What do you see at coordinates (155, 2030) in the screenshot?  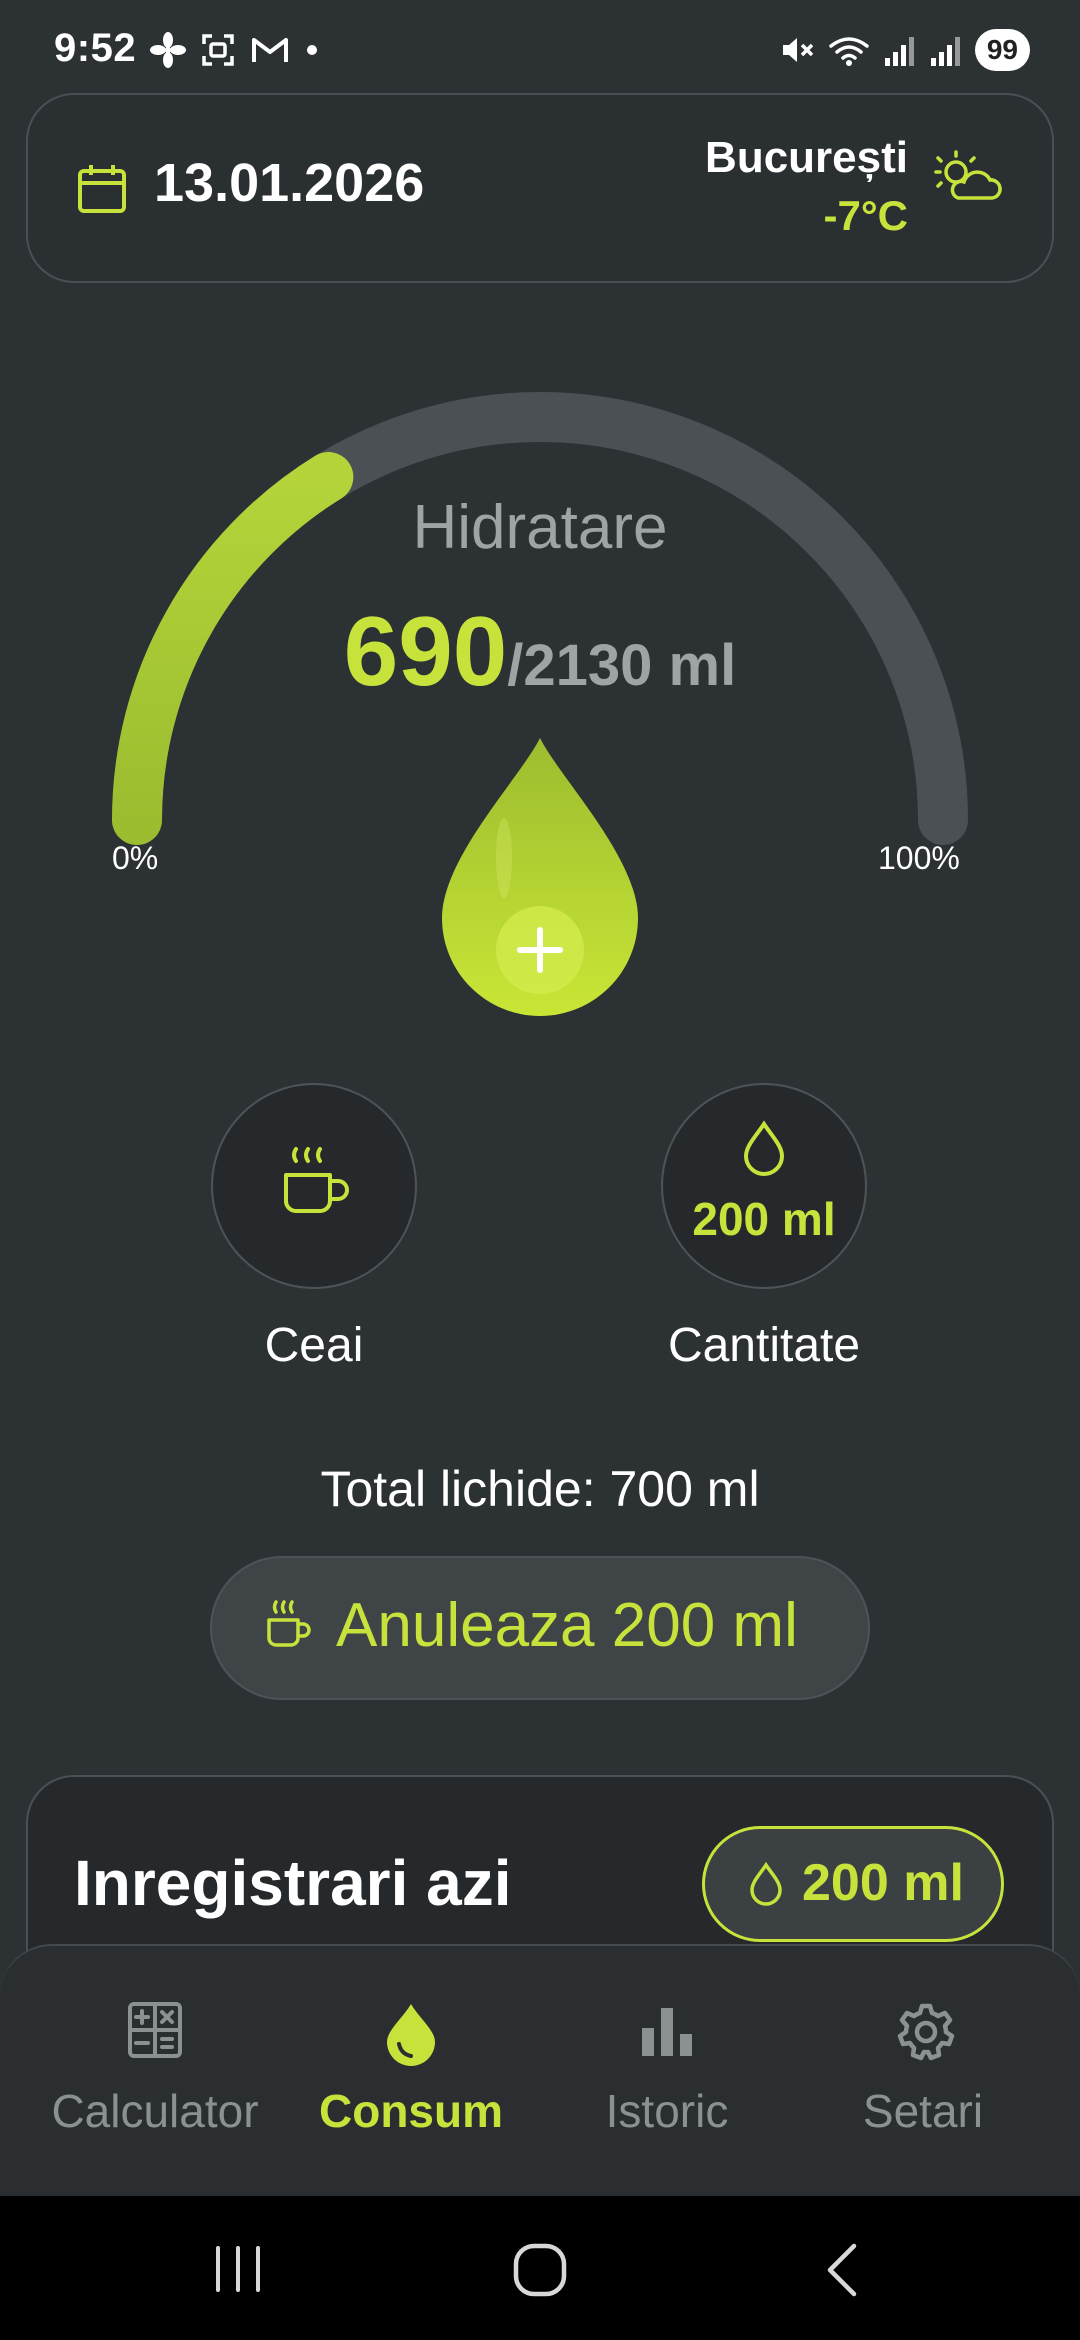 I see `calculator-icon` at bounding box center [155, 2030].